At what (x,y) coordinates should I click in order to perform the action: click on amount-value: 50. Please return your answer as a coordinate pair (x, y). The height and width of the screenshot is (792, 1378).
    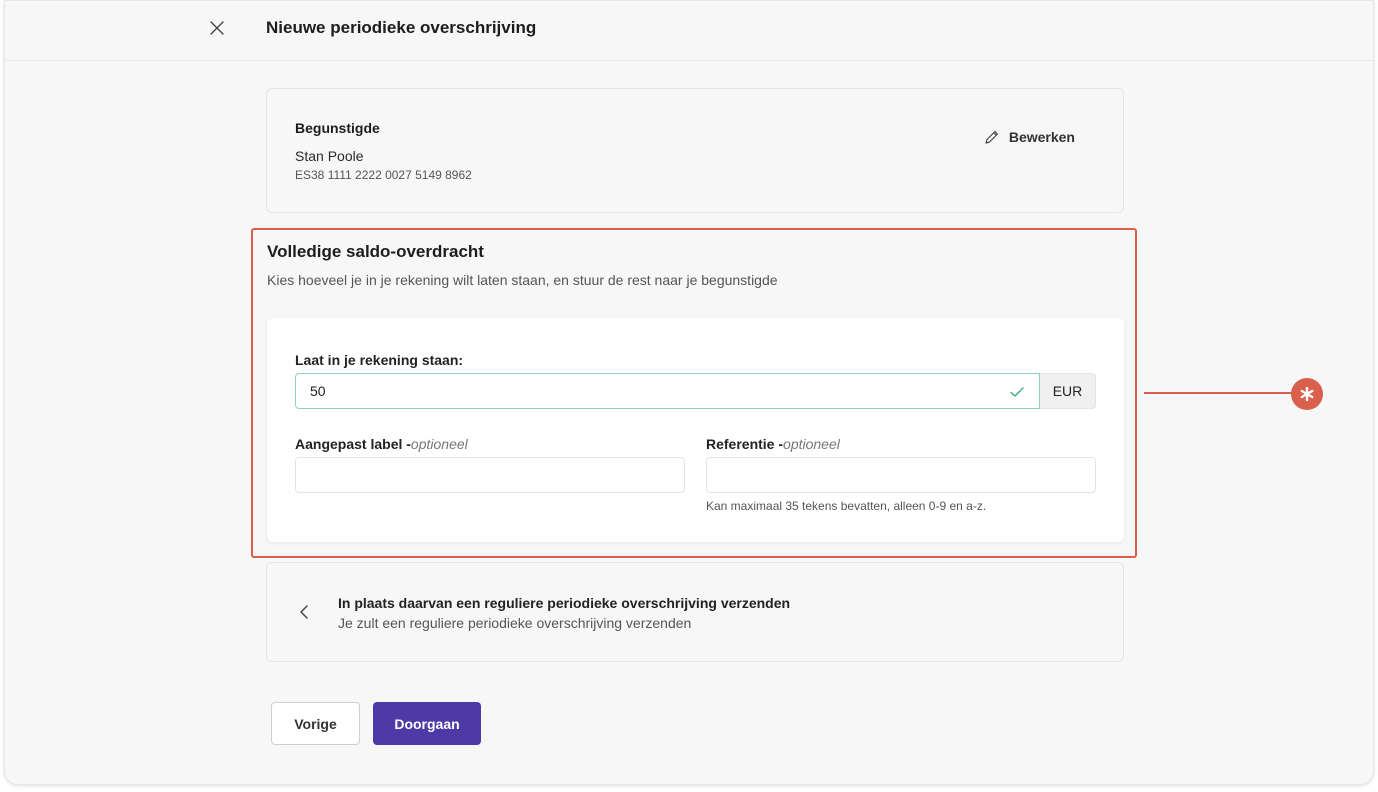
    Looking at the image, I should click on (318, 391).